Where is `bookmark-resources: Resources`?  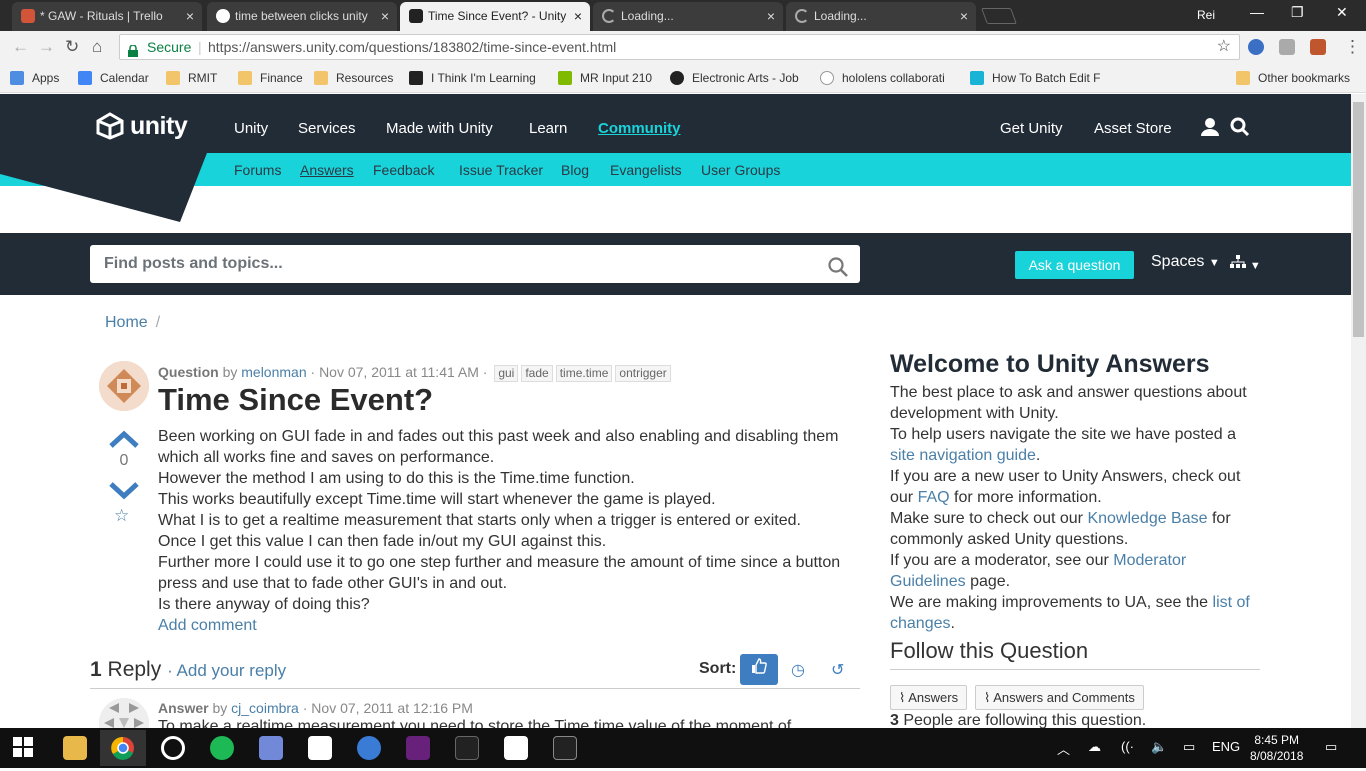
bookmark-resources: Resources is located at coordinates (353, 78).